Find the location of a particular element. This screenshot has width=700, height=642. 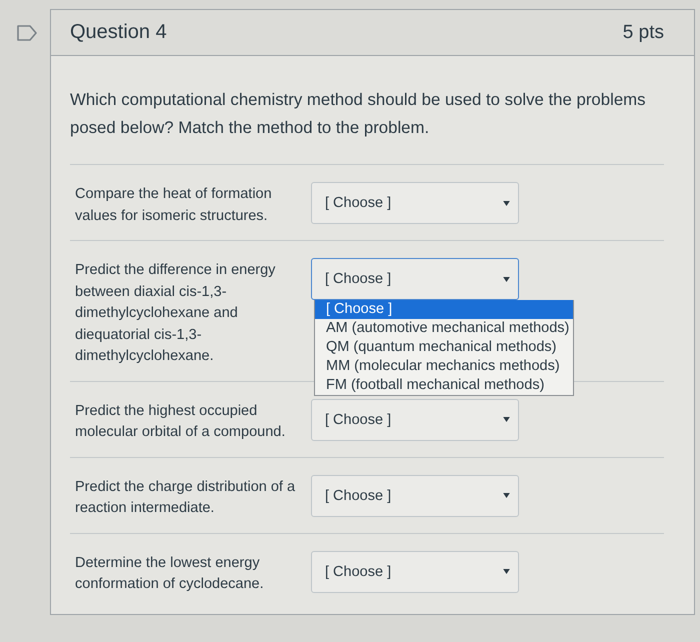

match-prompt: Predict the charge distribution of a reaction intermediate. is located at coordinates (185, 498).